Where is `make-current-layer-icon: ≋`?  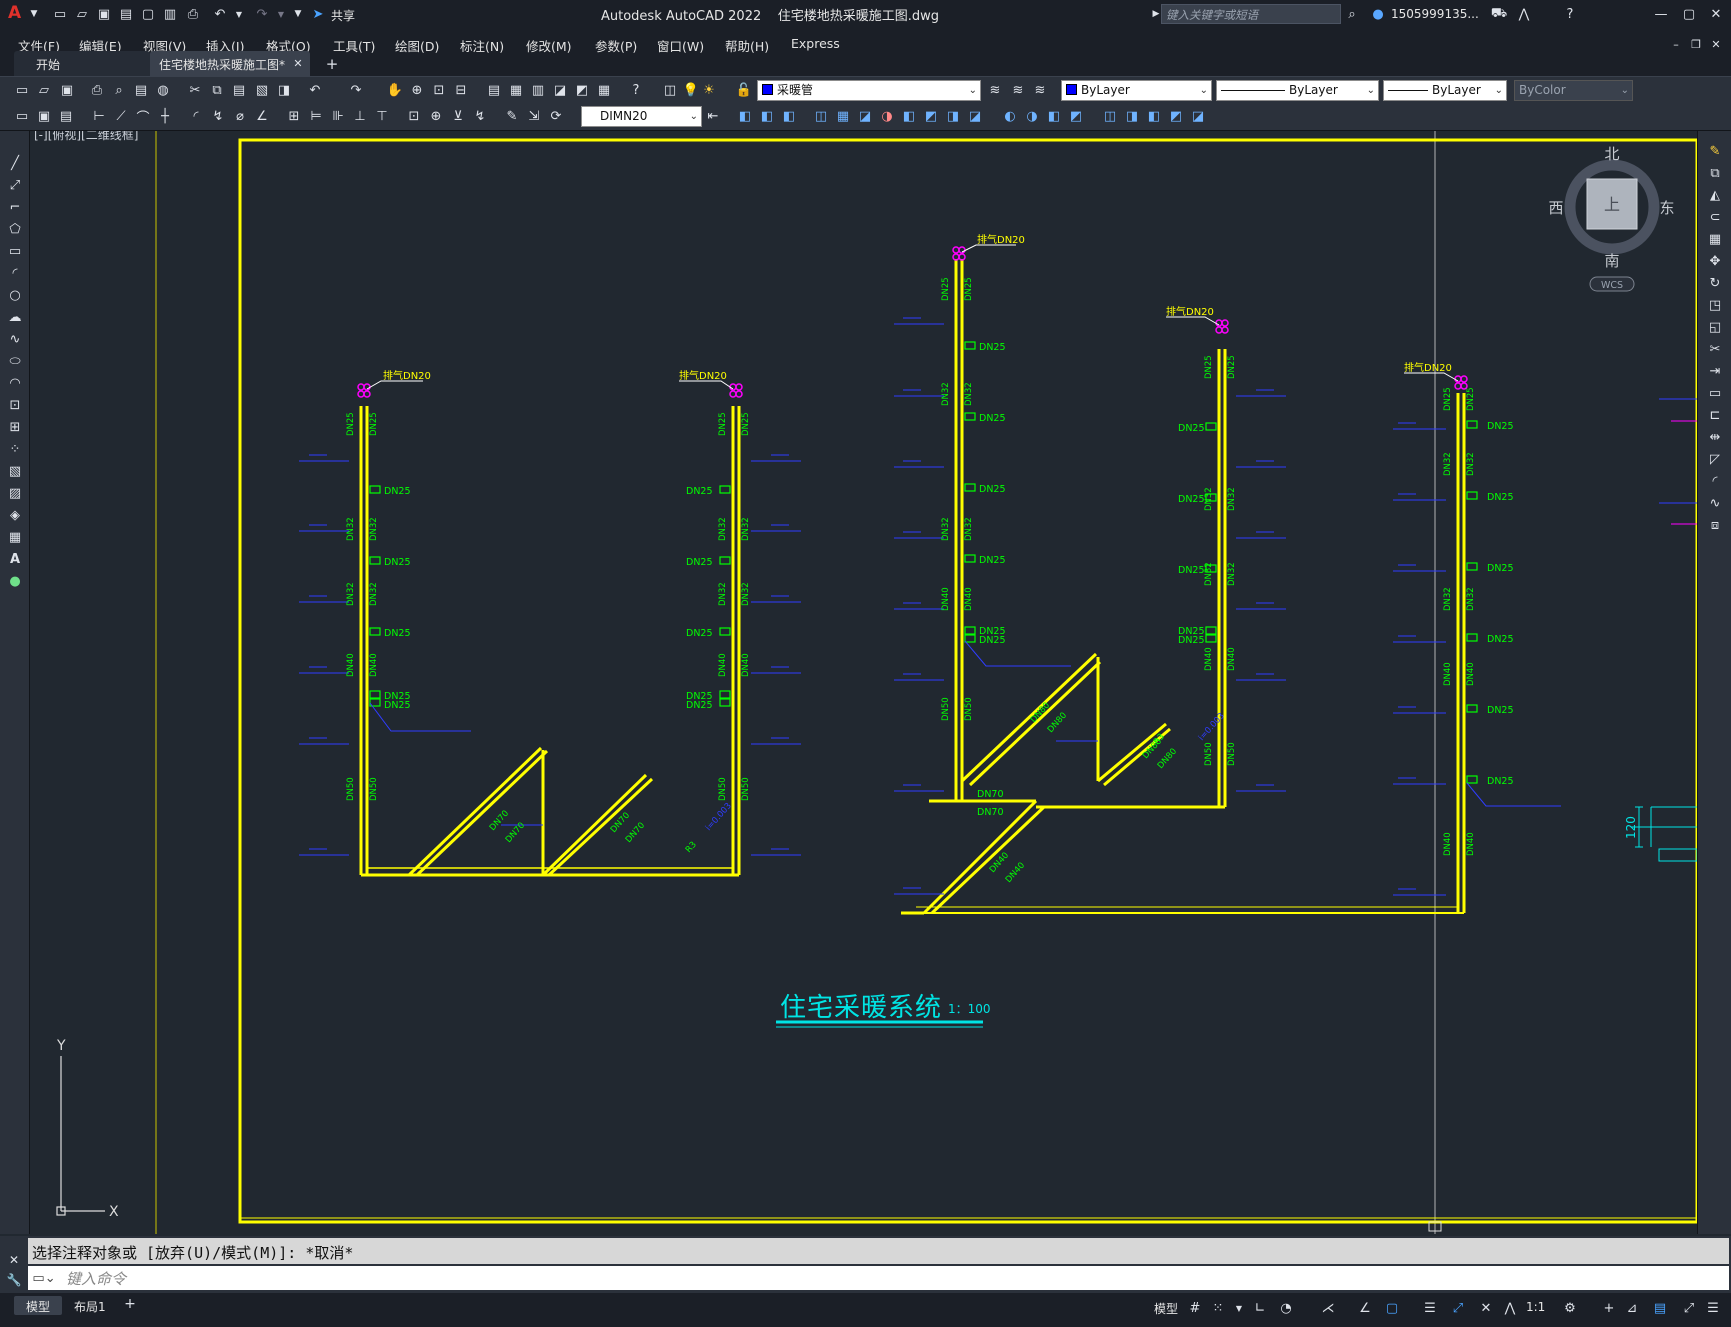
make-current-layer-icon: ≋ is located at coordinates (995, 90).